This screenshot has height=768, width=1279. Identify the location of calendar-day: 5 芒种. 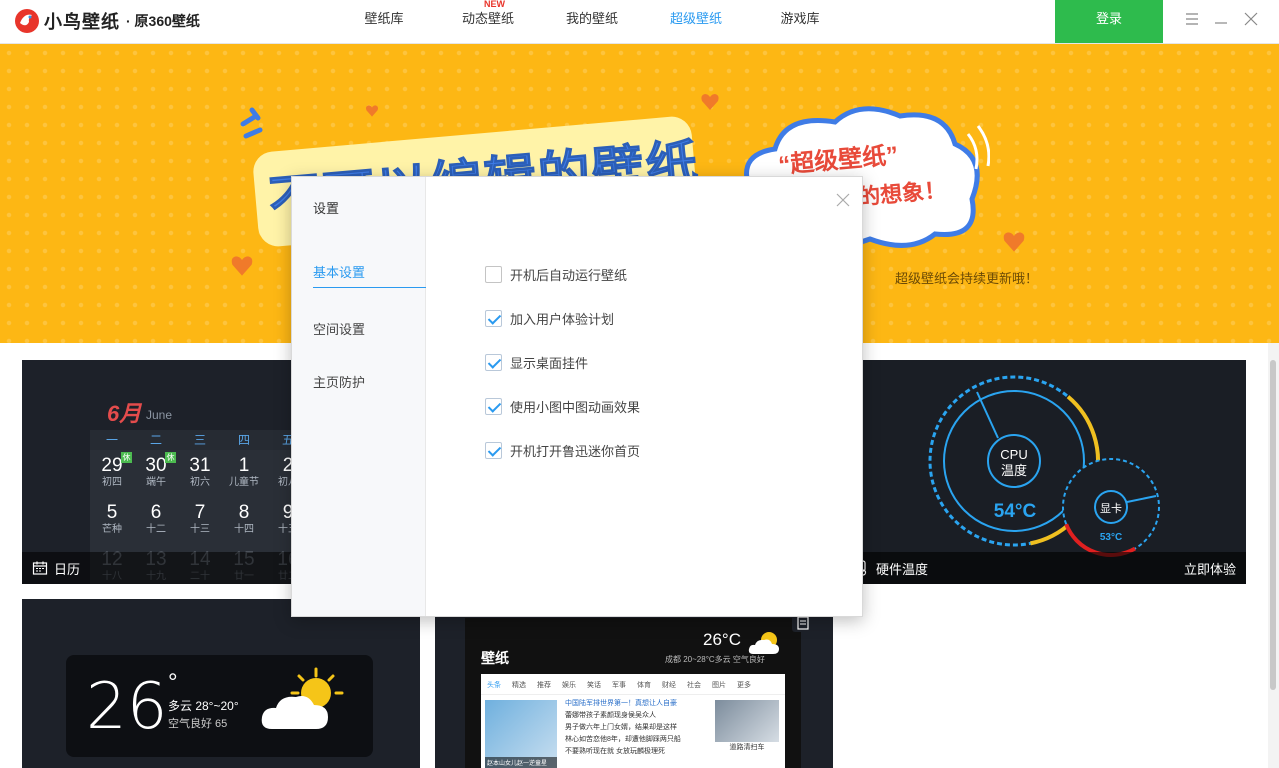
(112, 519).